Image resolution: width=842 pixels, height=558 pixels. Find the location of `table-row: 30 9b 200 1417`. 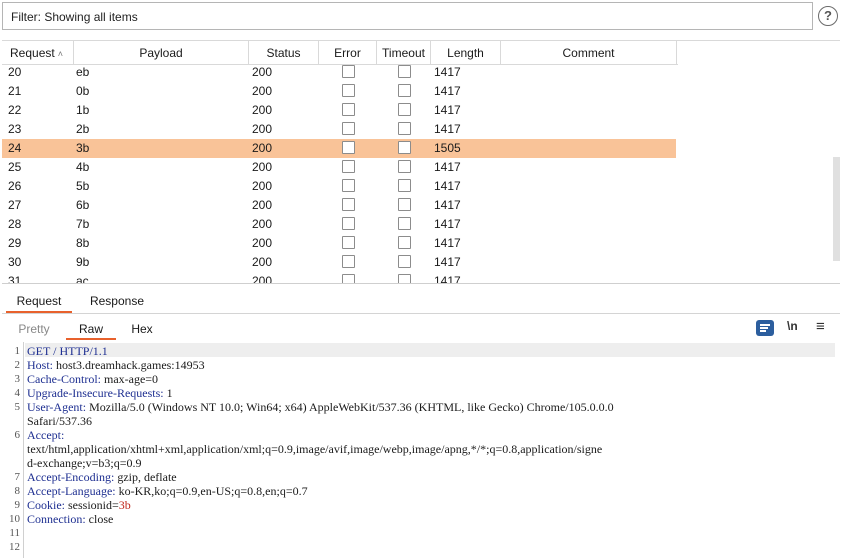

table-row: 30 9b 200 1417 is located at coordinates (339, 262).